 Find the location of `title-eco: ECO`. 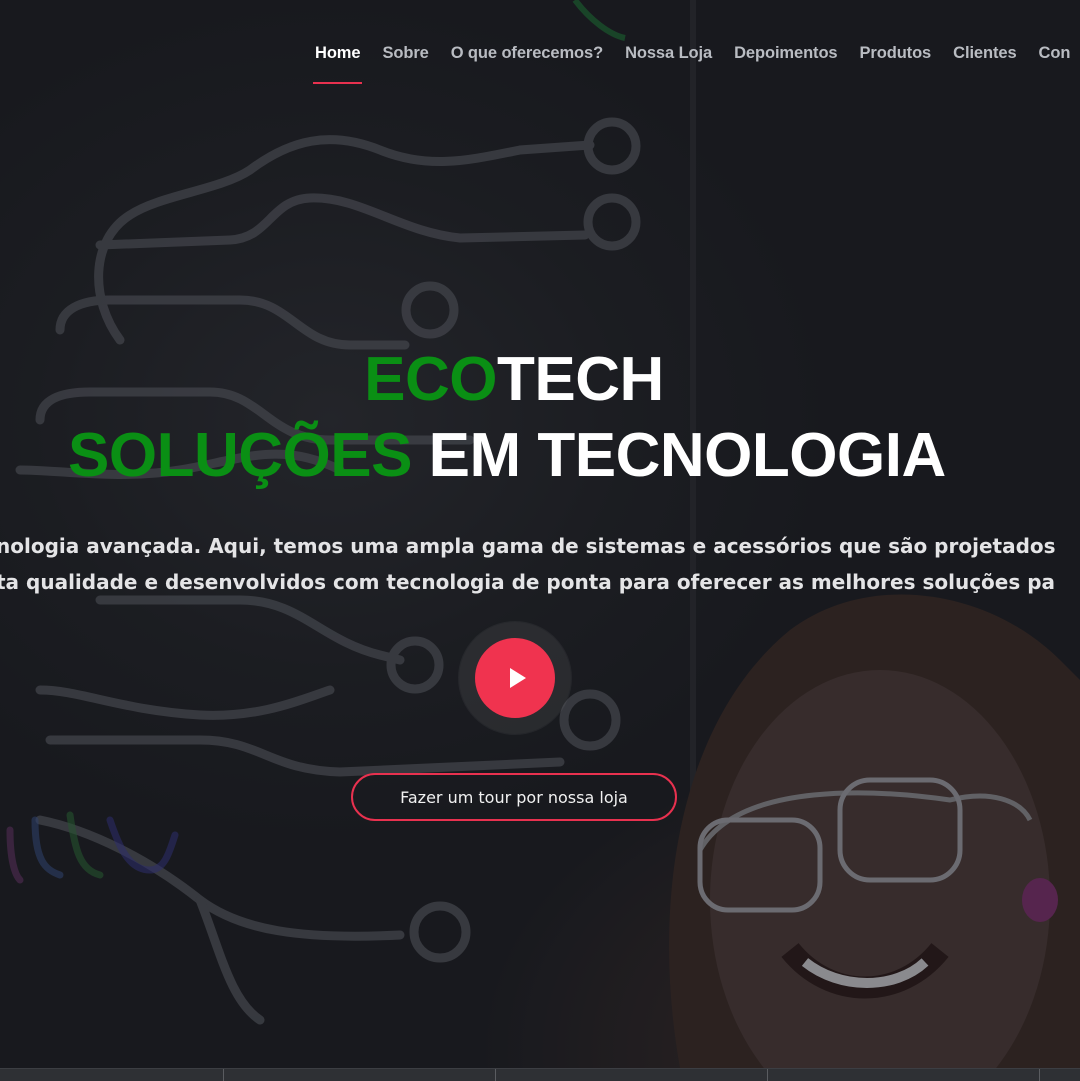

title-eco: ECO is located at coordinates (431, 379).